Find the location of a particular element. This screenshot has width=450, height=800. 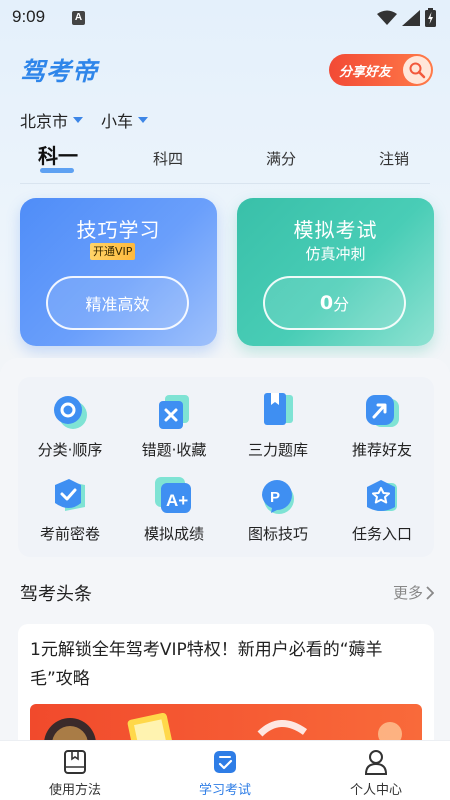

grid-label: 三力题库 is located at coordinates (277, 450).